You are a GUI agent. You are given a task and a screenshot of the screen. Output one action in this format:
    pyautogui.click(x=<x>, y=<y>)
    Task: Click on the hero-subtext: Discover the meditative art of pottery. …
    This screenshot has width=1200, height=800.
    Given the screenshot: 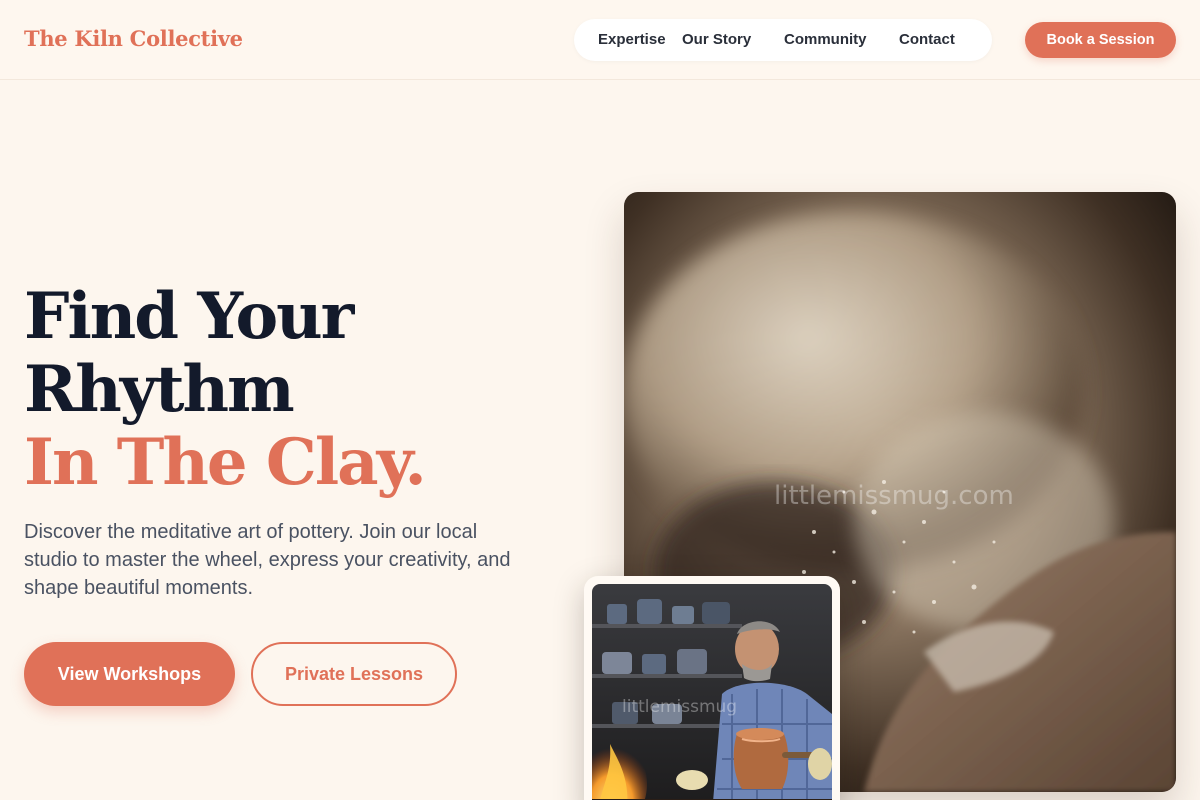 What is the action you would take?
    pyautogui.click(x=267, y=560)
    